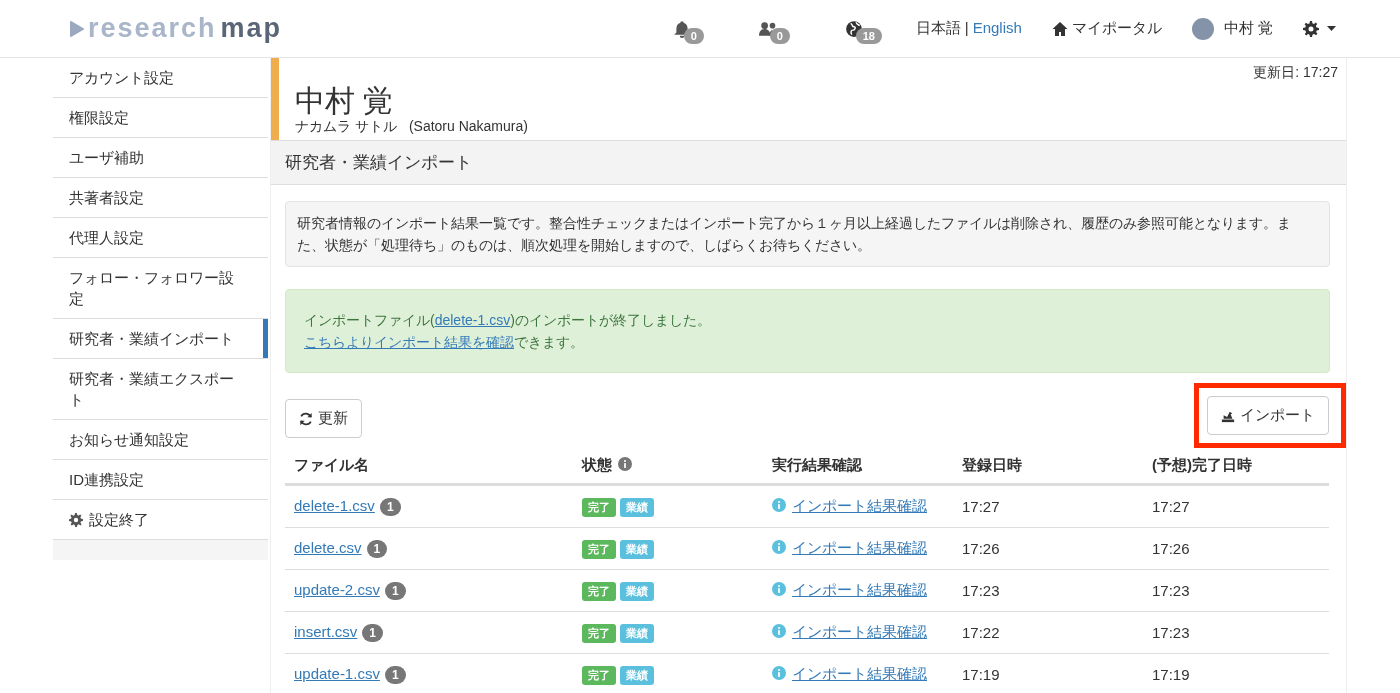 This screenshot has height=693, width=1400. Describe the element at coordinates (337, 589) in the screenshot. I see `file-link: update-2.csv` at that location.